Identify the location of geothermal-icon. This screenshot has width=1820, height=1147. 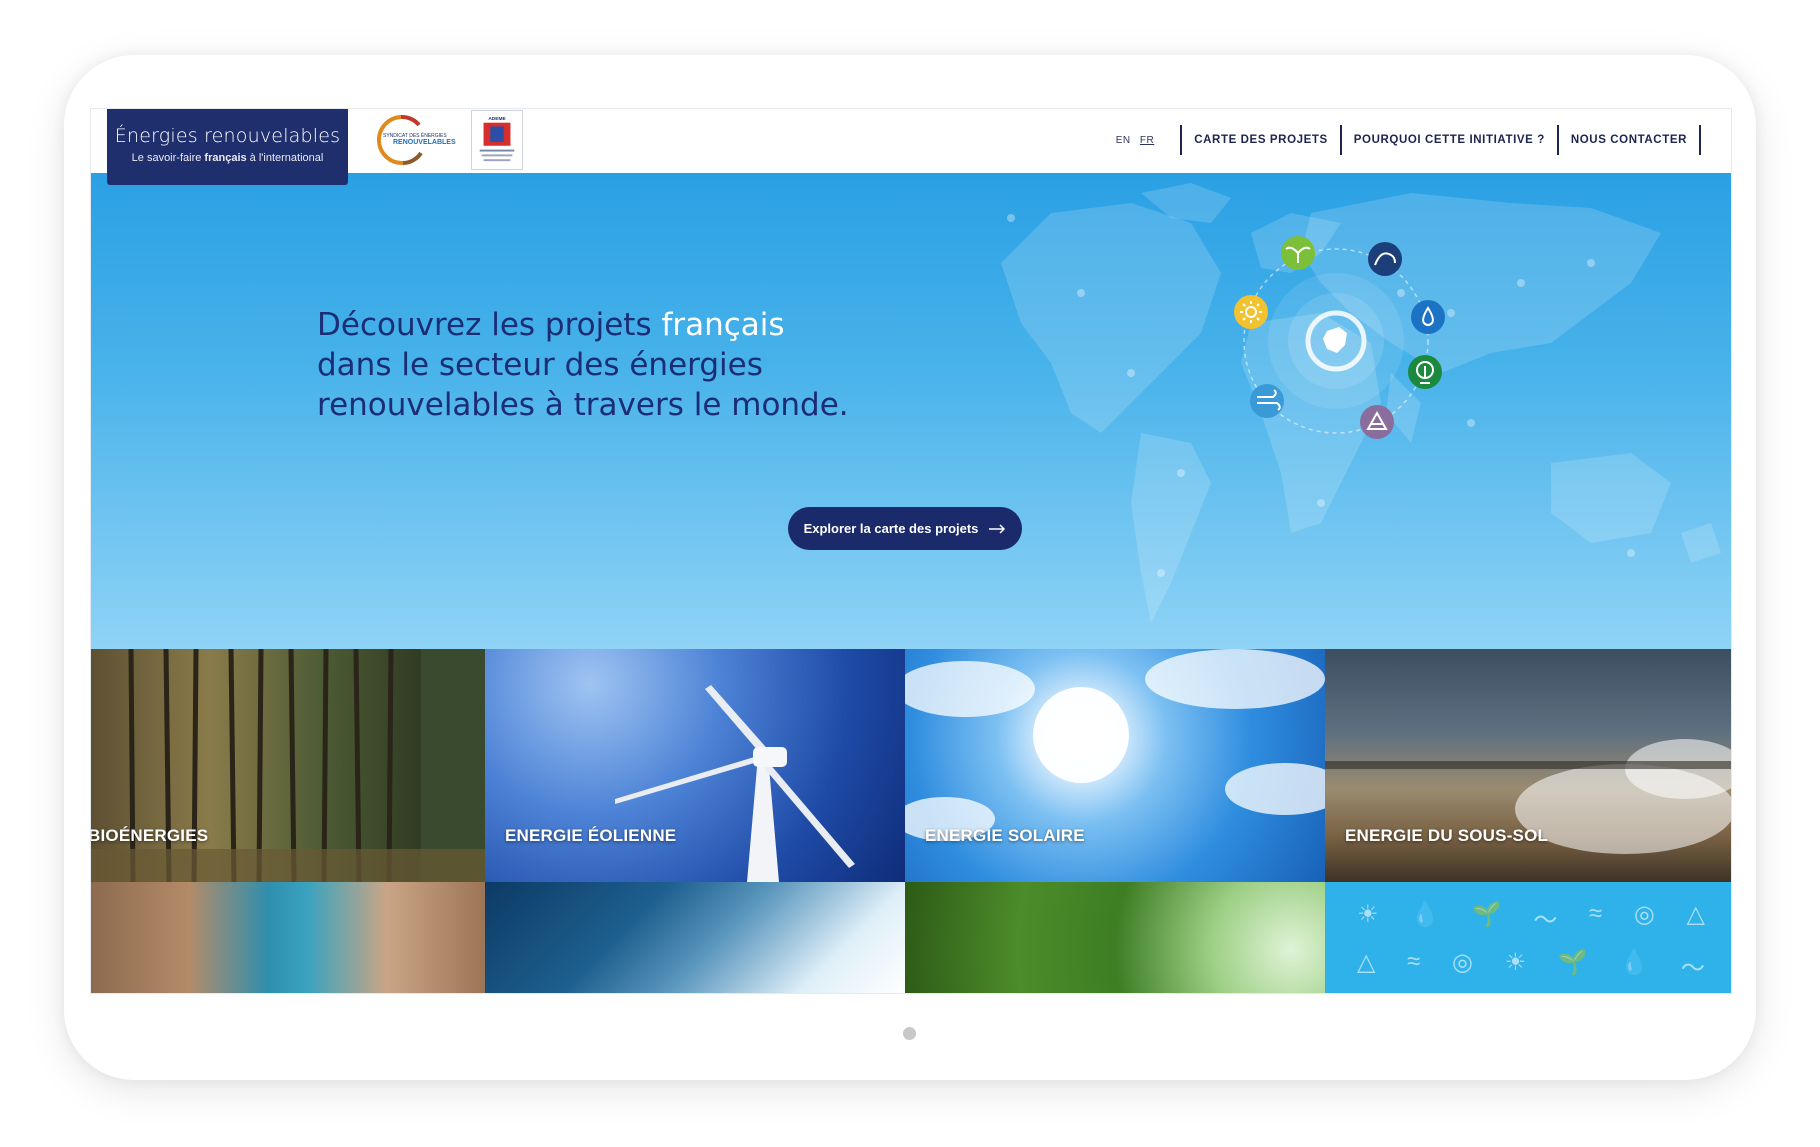
(1425, 372).